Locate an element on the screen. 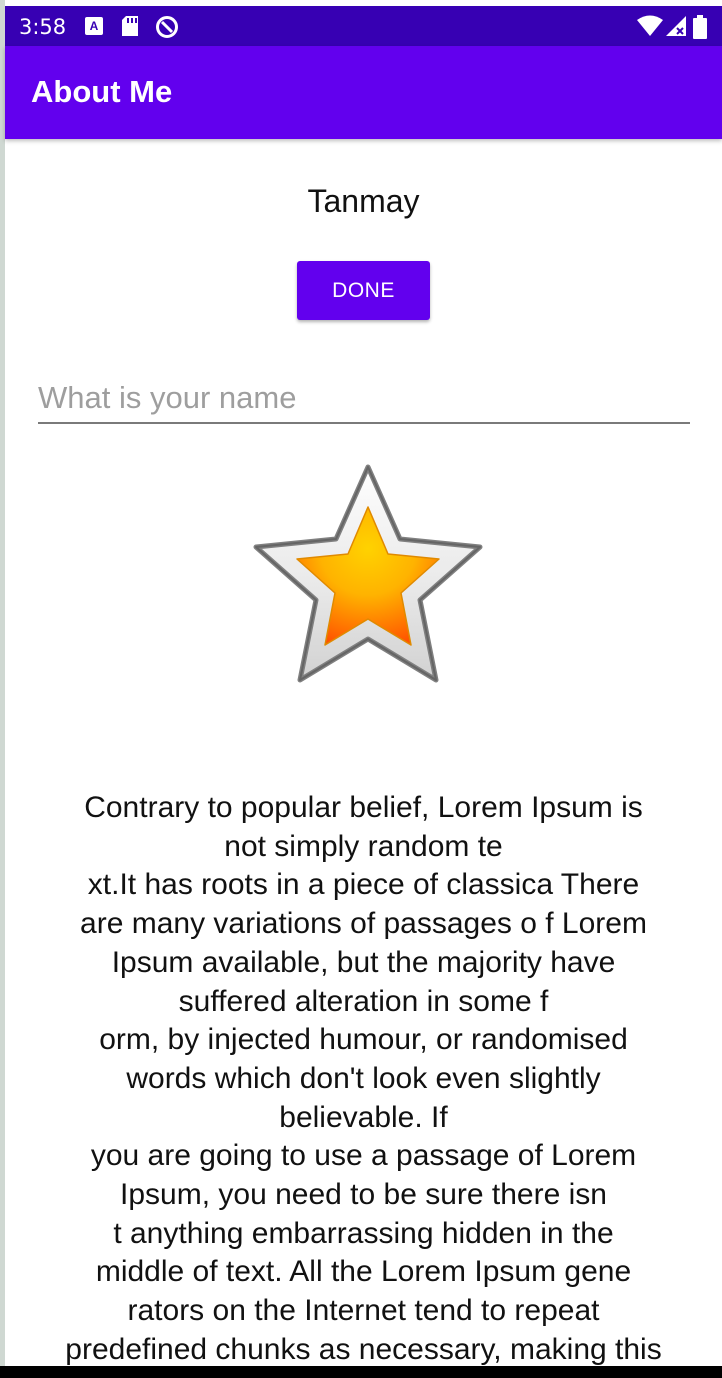  bio-line: suffered alteration in some f is located at coordinates (363, 1001).